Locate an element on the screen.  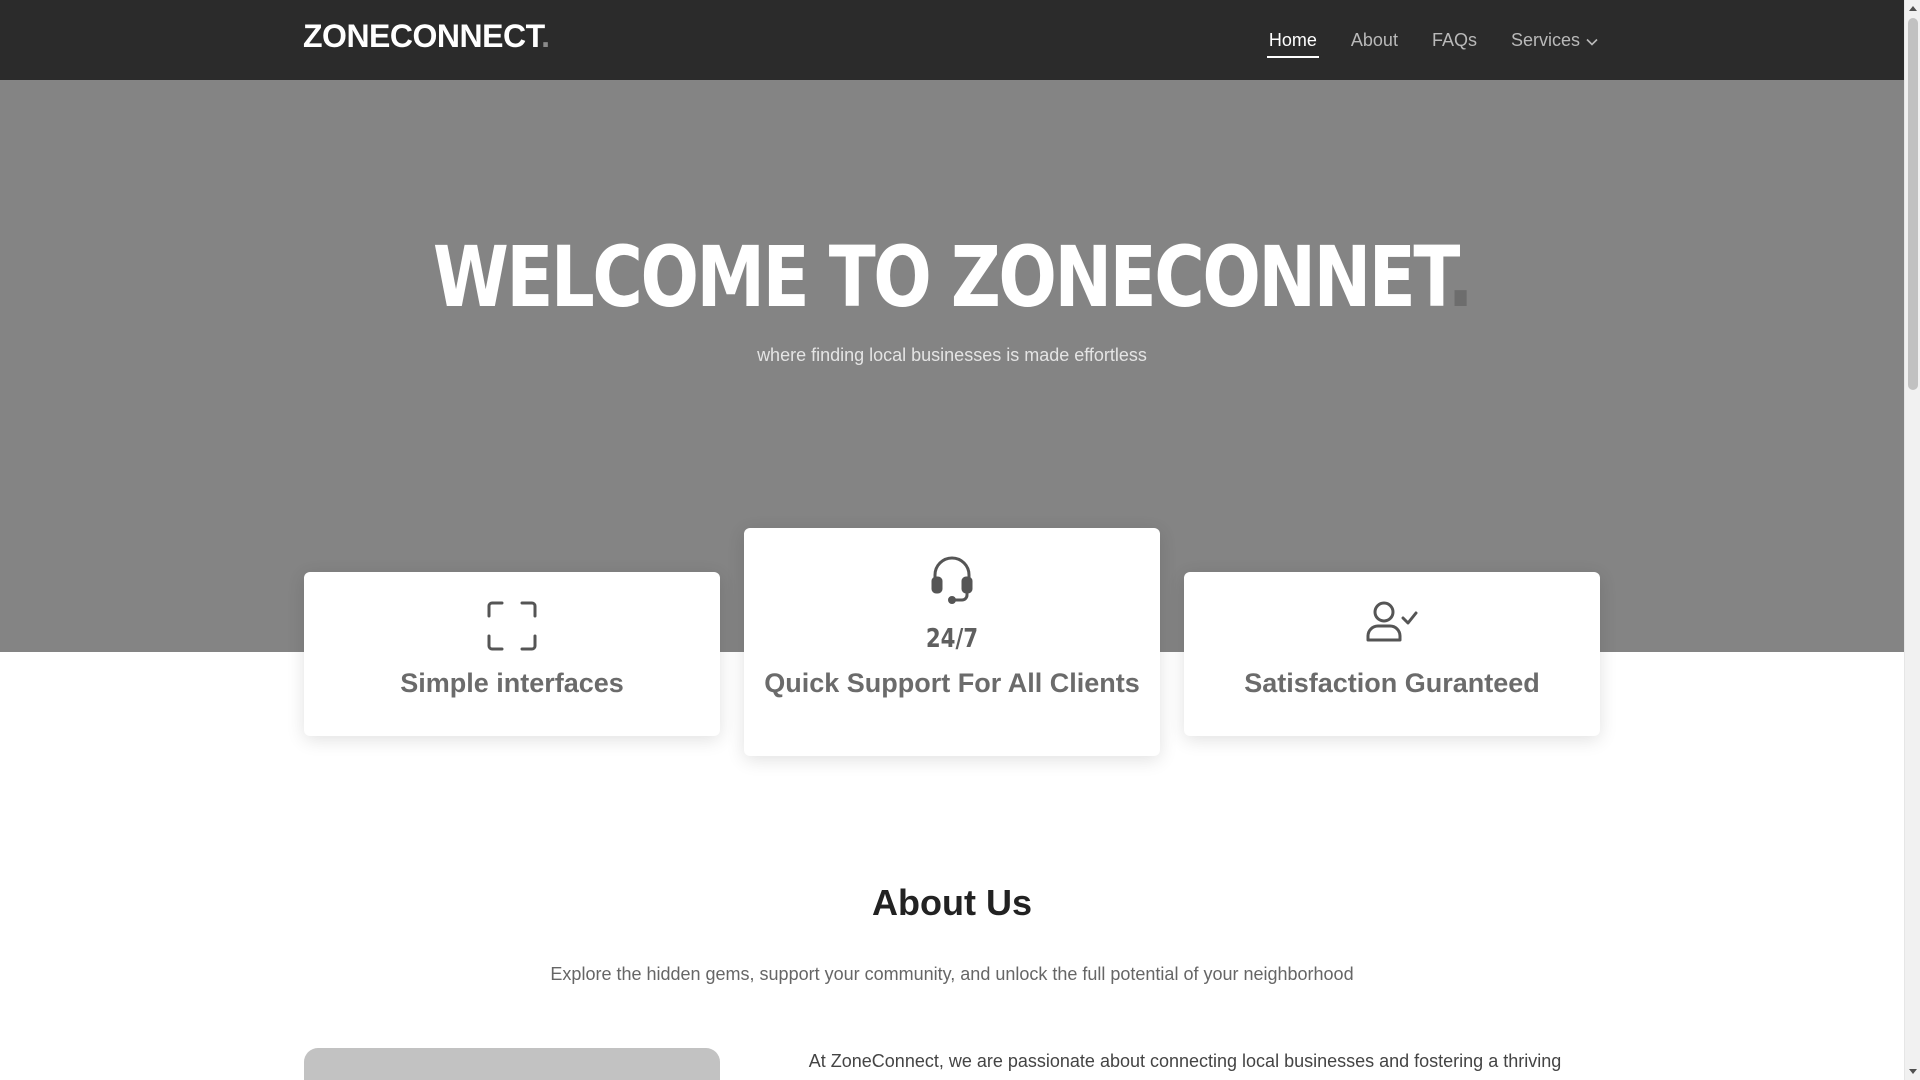
scroll-down-arrow-icon is located at coordinates (1912, 1072).